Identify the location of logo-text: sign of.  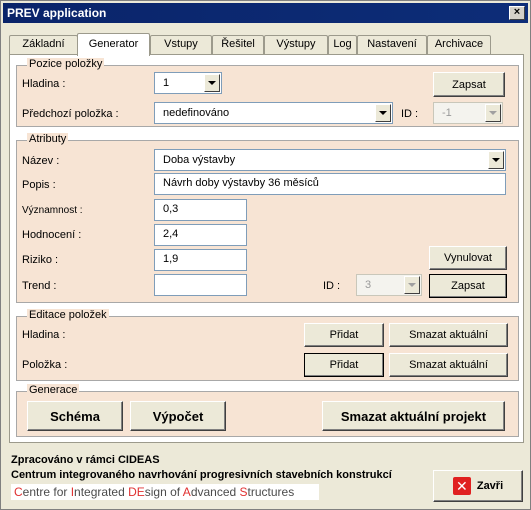
(163, 492).